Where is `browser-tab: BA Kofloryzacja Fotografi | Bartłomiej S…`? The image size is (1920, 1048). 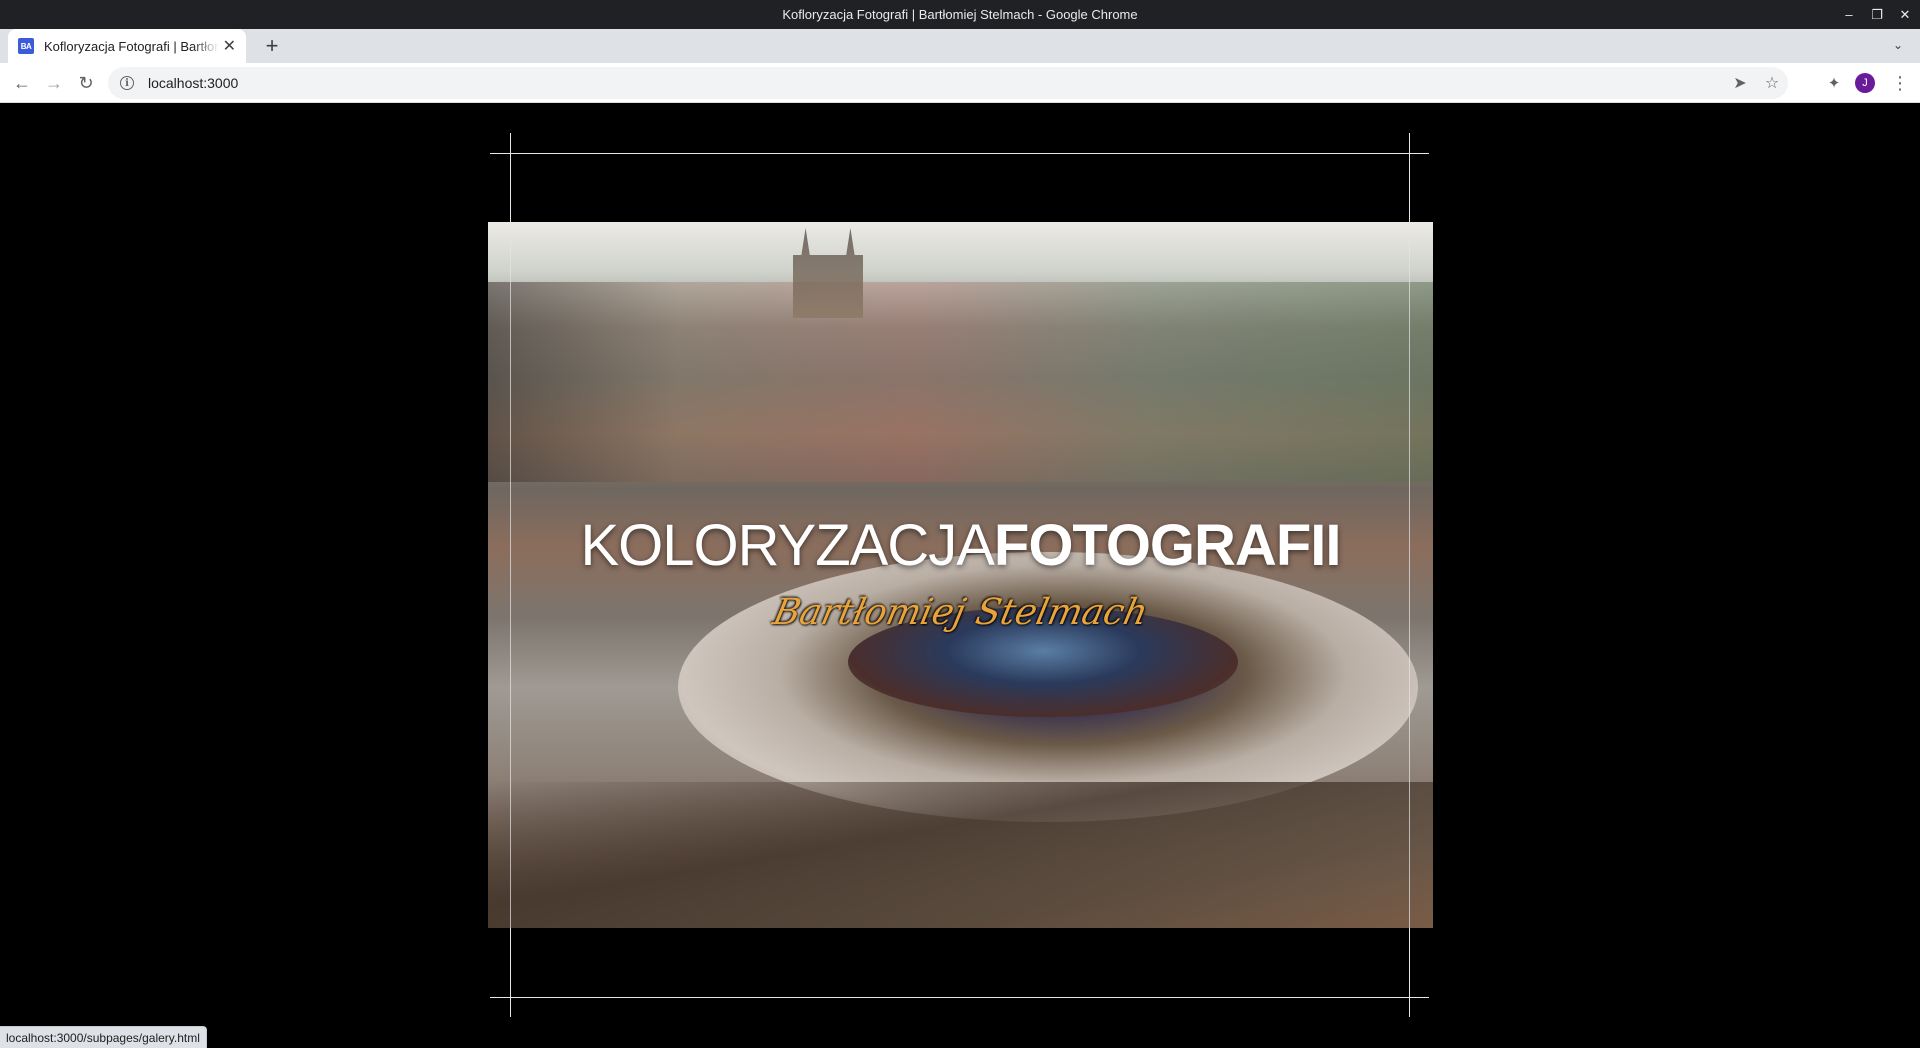 browser-tab: BA Kofloryzacja Fotografi | Bartłomiej S… is located at coordinates (127, 46).